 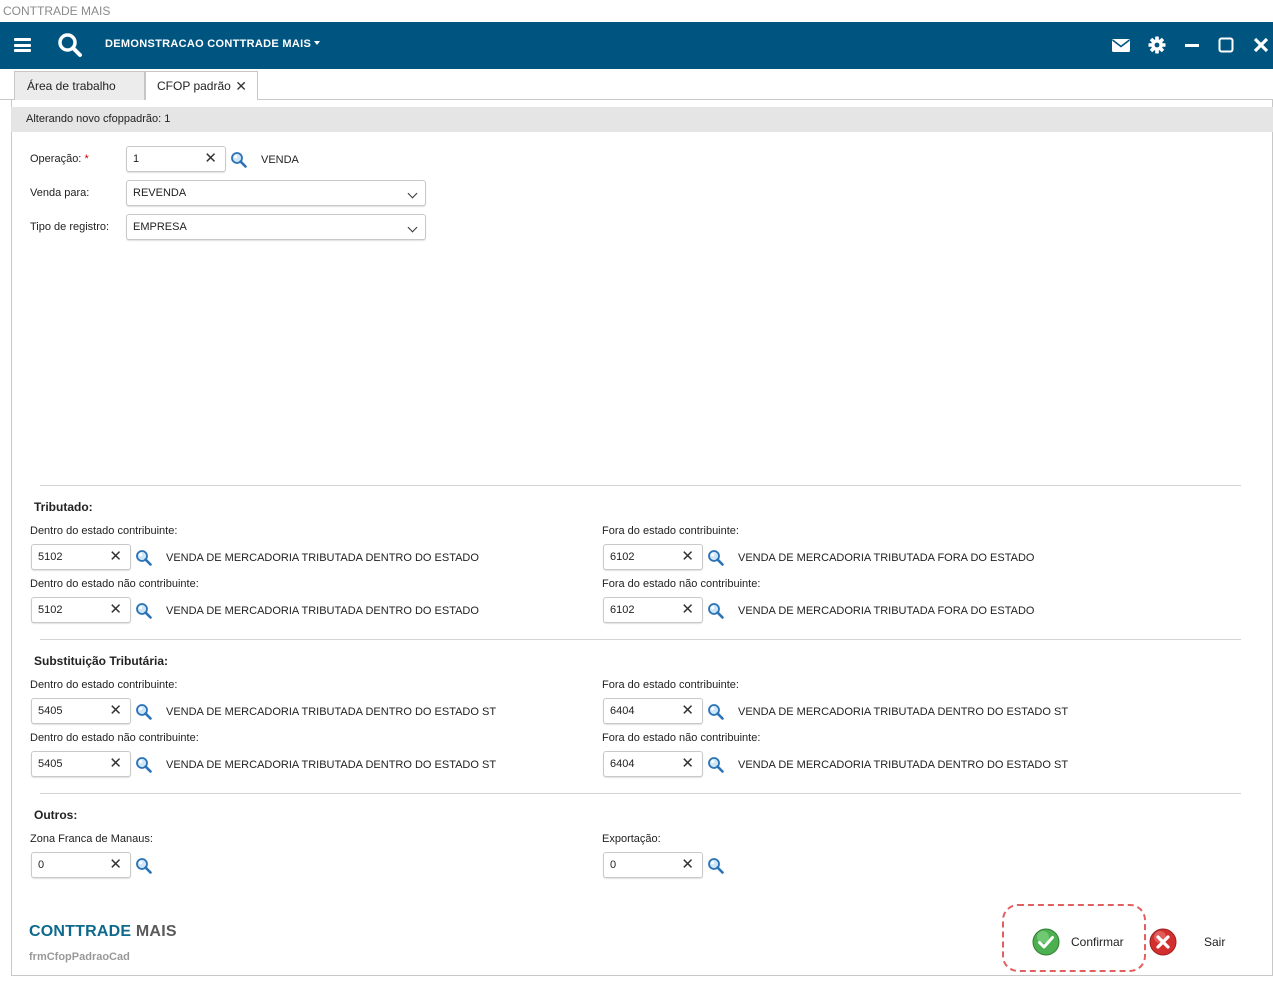 What do you see at coordinates (50, 557) in the screenshot?
I see `trib-dentro-contrib-value: 5102` at bounding box center [50, 557].